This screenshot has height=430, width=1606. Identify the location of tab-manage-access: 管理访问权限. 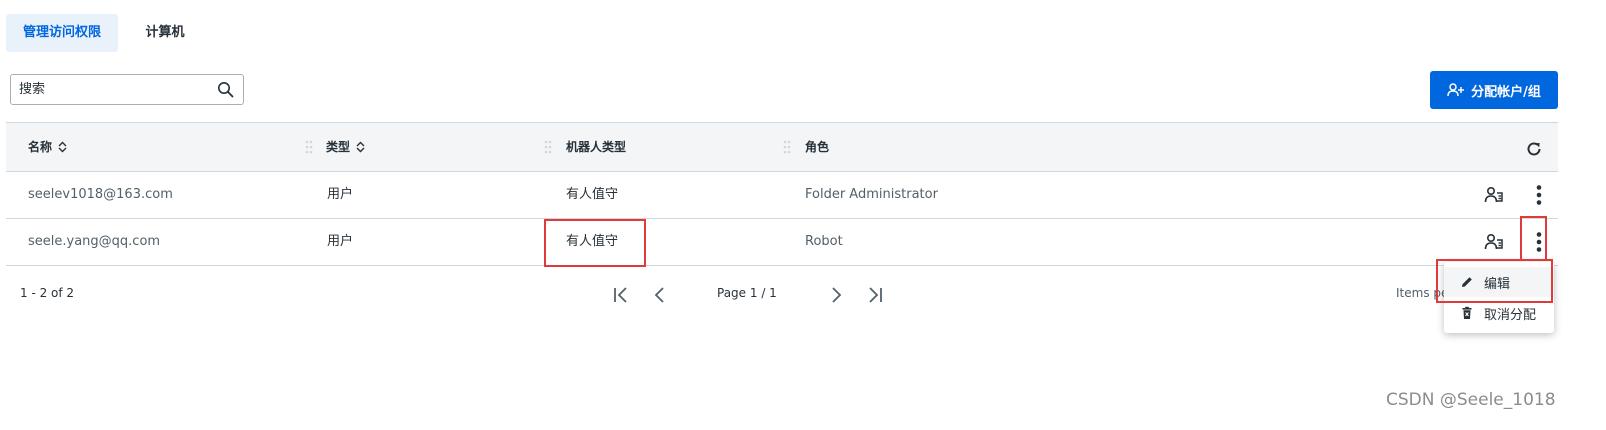
(62, 33).